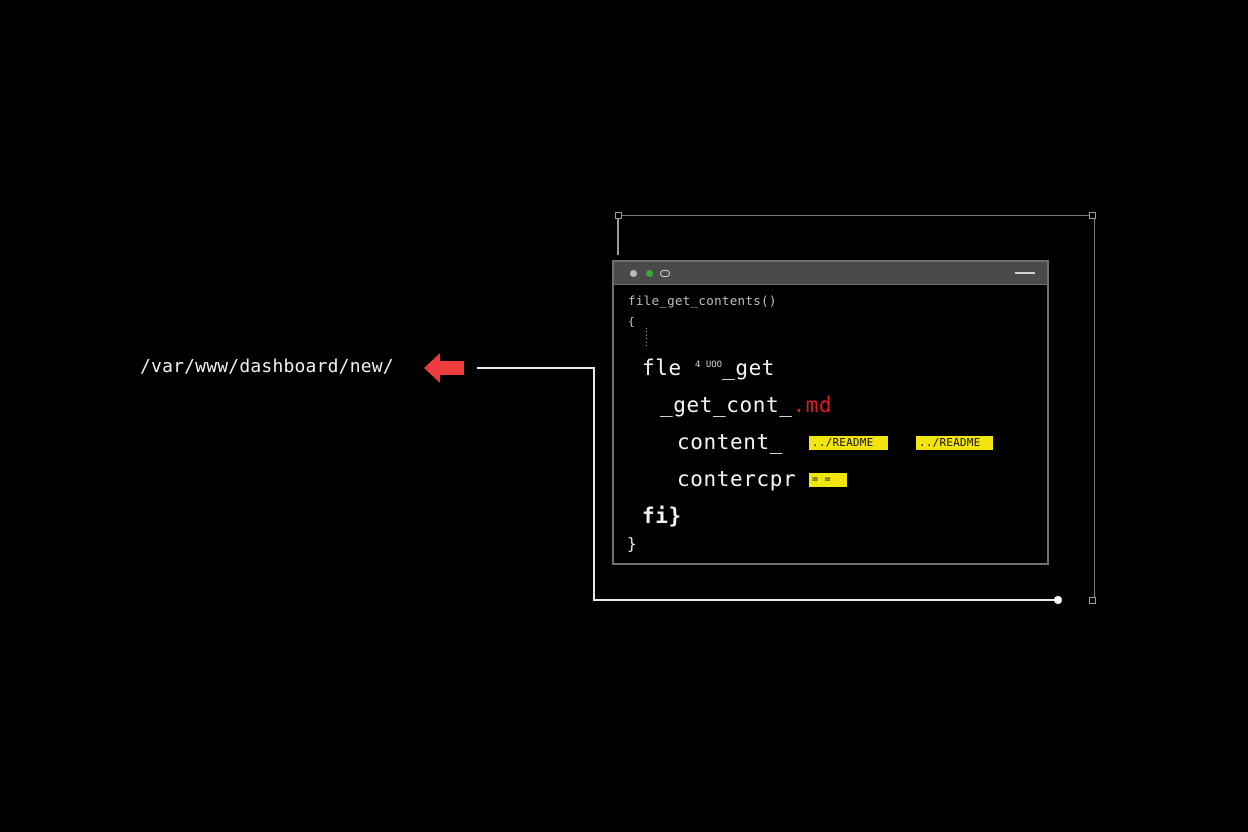  I want to click on frame-line-left, so click(618, 235).